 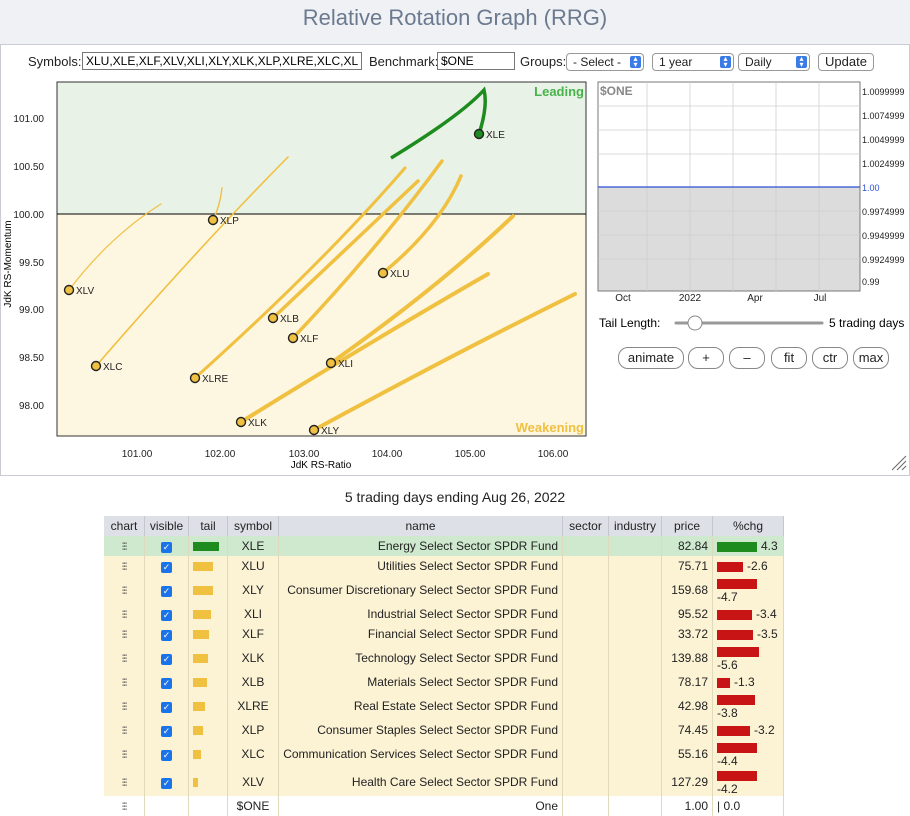 What do you see at coordinates (213, 220) in the screenshot?
I see `marker-xlp` at bounding box center [213, 220].